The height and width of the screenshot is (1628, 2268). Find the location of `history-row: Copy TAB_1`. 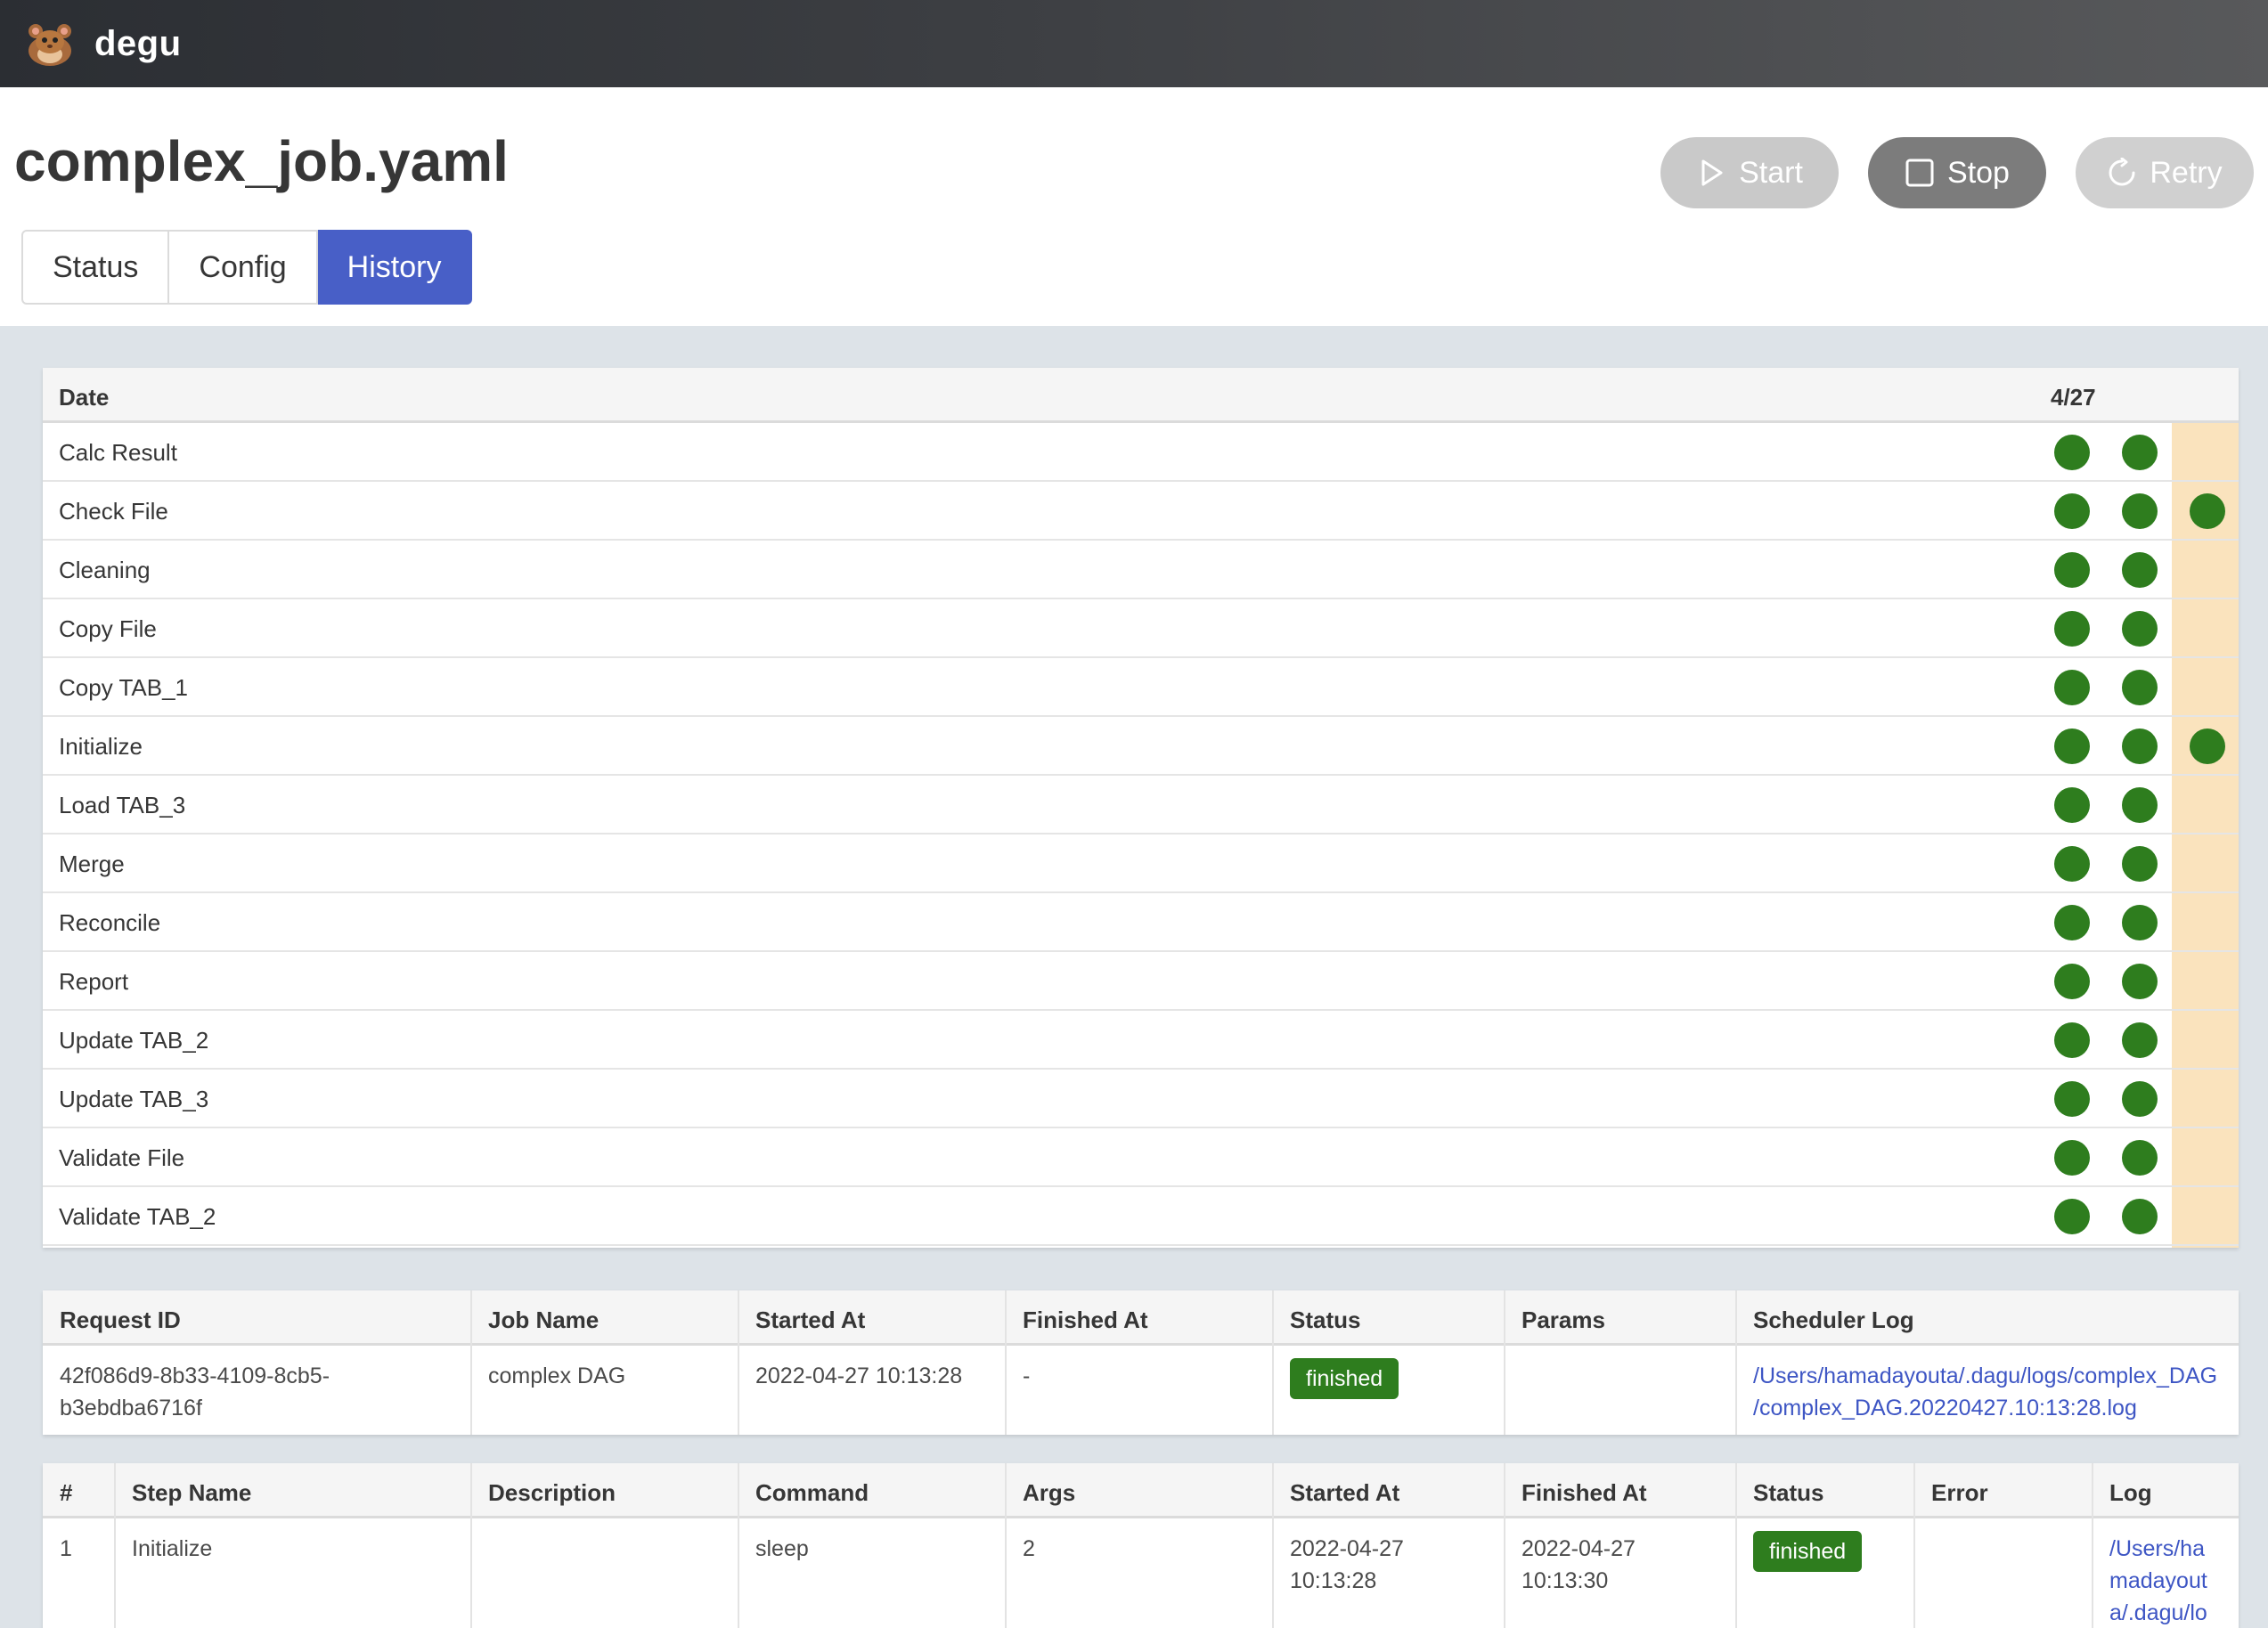

history-row: Copy TAB_1 is located at coordinates (1141, 687).